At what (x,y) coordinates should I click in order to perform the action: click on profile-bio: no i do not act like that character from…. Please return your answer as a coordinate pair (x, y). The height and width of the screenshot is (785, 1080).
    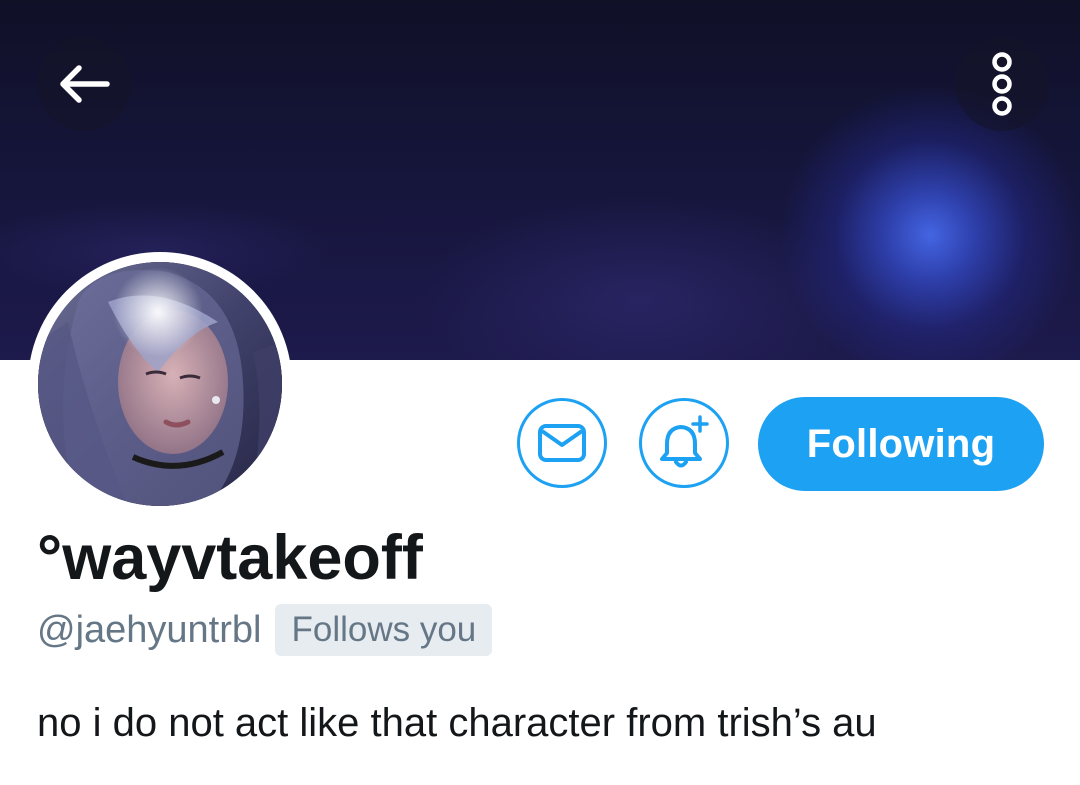
    Looking at the image, I should click on (457, 723).